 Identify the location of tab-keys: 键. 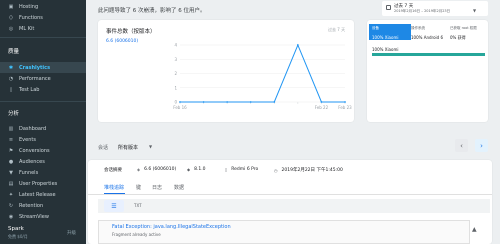
(138, 187).